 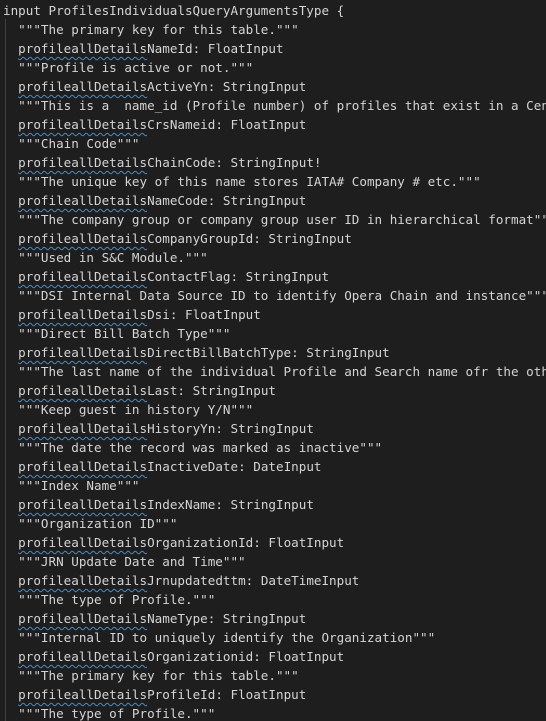 I want to click on code-line-field: profileallDetailsActiveYn: StringInput, so click(x=154, y=86).